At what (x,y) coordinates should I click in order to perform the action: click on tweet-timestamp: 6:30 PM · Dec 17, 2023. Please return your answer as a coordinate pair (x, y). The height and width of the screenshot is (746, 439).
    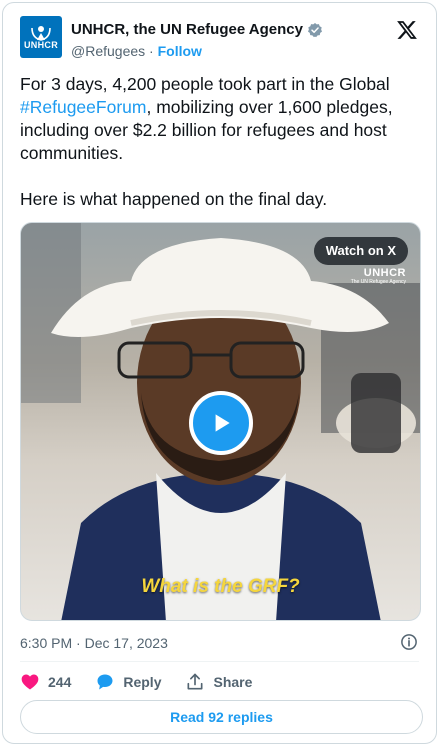
    Looking at the image, I should click on (94, 643).